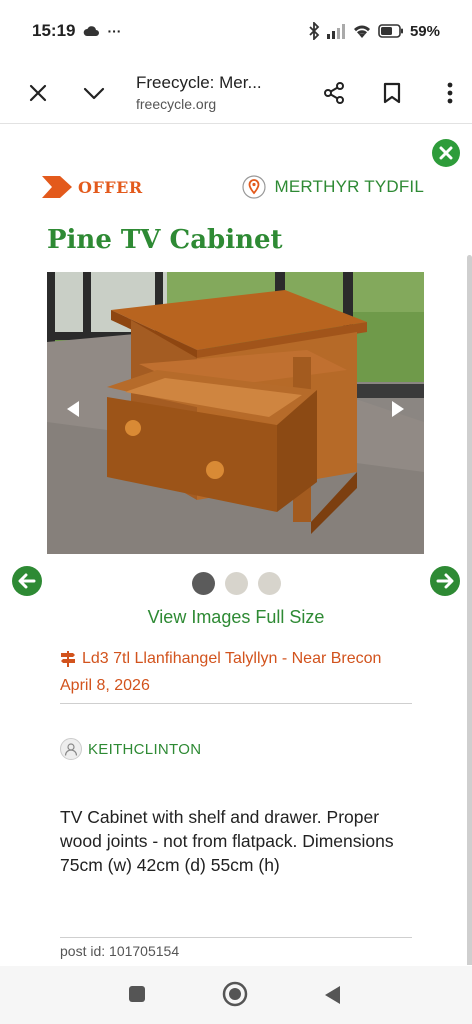 This screenshot has width=472, height=1024. I want to click on back-icon, so click(332, 995).